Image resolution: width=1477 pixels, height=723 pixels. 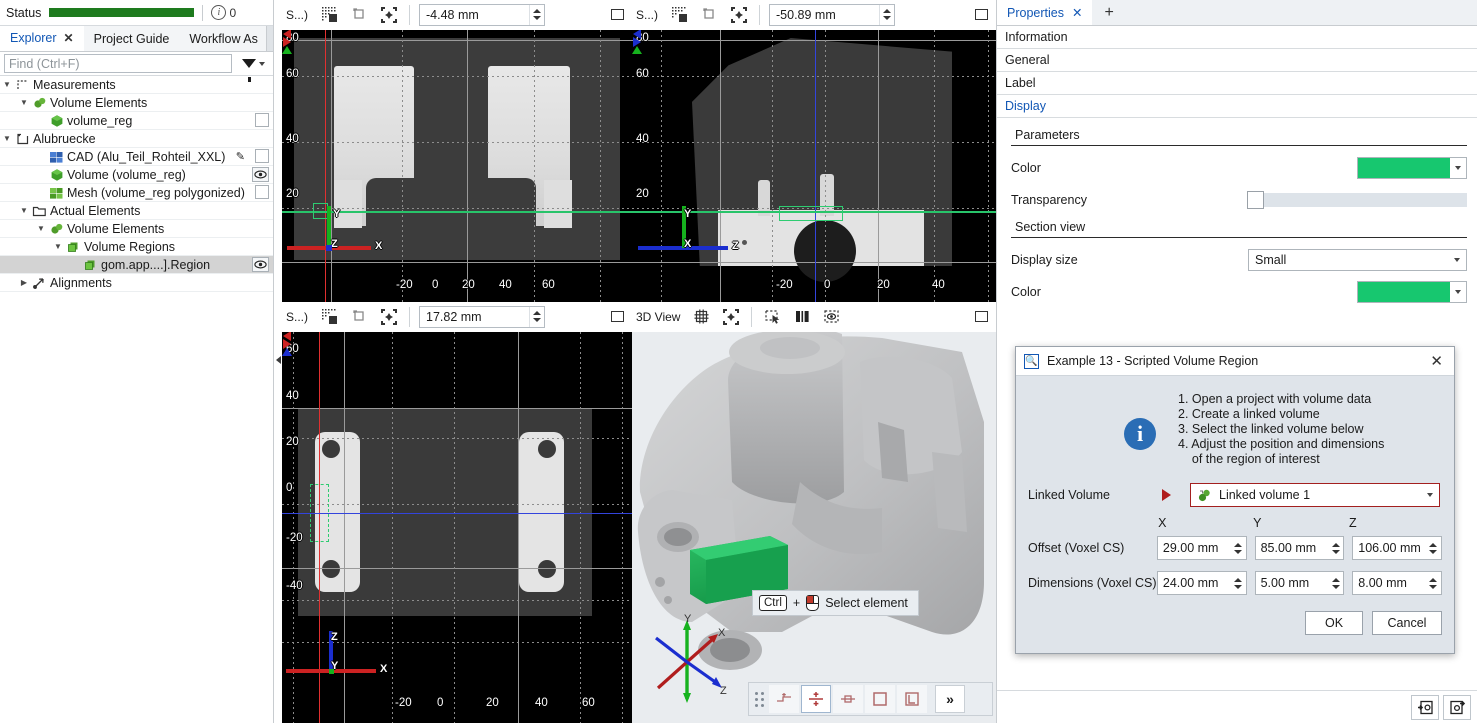 What do you see at coordinates (816, 699) in the screenshot?
I see `section-clip-icon` at bounding box center [816, 699].